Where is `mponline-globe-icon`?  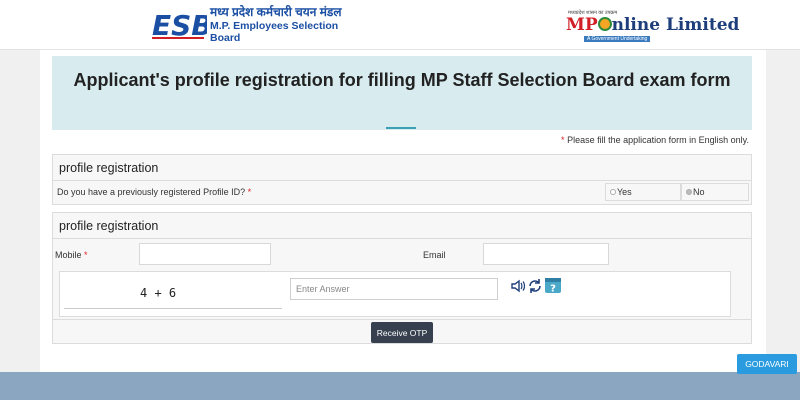
mponline-globe-icon is located at coordinates (604, 24).